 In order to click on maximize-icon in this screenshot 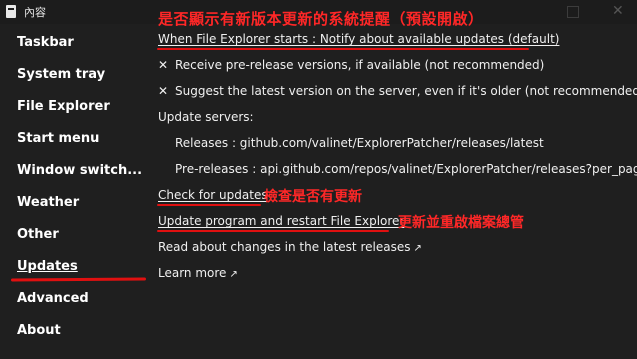, I will do `click(573, 12)`.